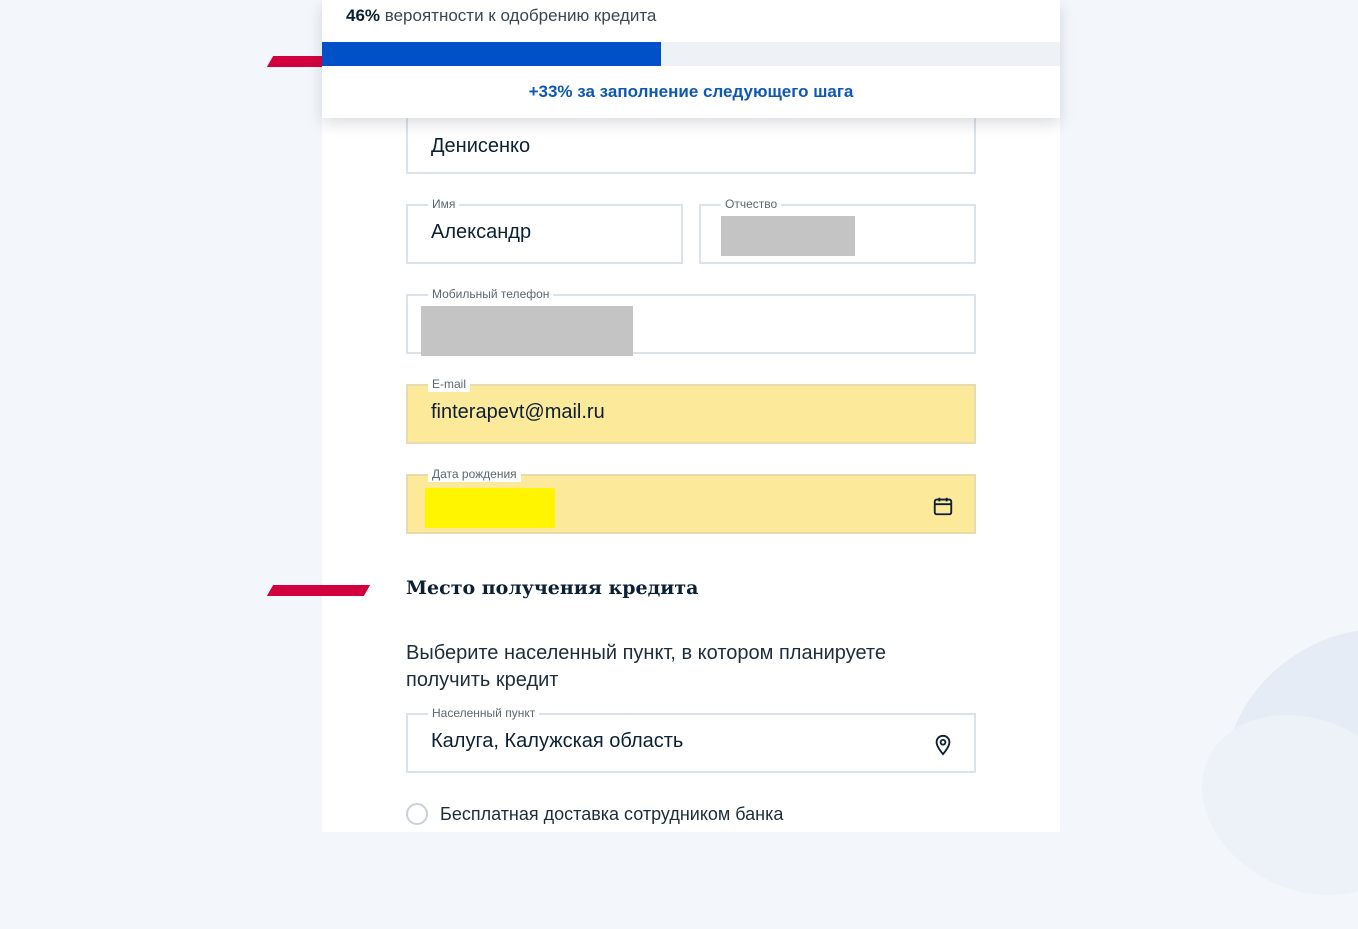 The height and width of the screenshot is (929, 1358). I want to click on red-accent-stripe, so click(318, 590).